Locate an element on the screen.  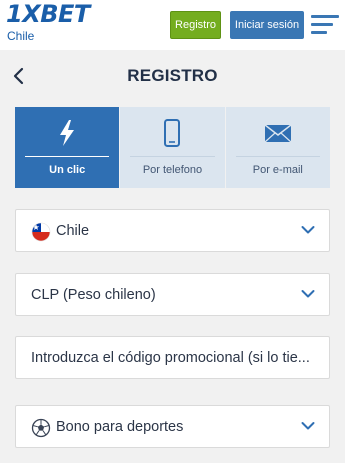
bonus-select: Bono para deportes is located at coordinates (172, 426).